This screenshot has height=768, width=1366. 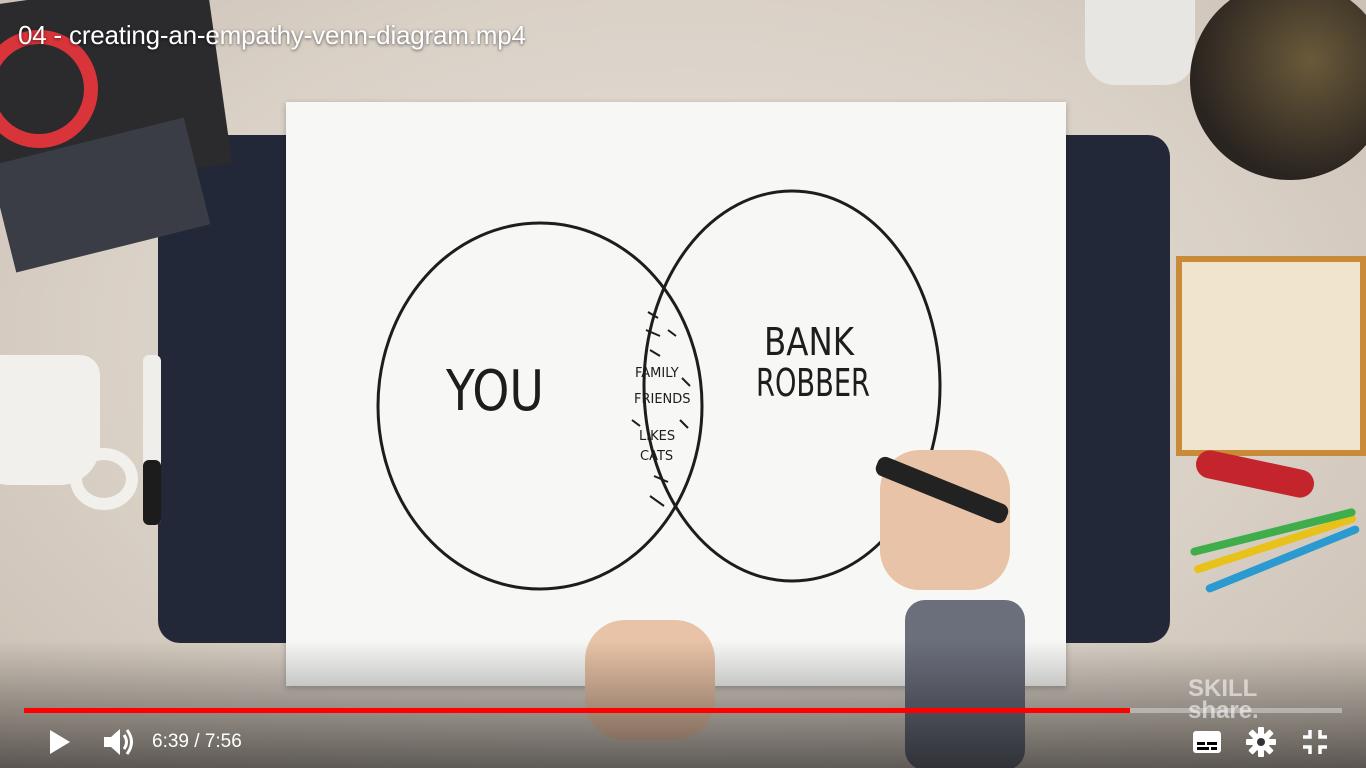 What do you see at coordinates (656, 456) in the screenshot?
I see `overlap-item-cats: CATS` at bounding box center [656, 456].